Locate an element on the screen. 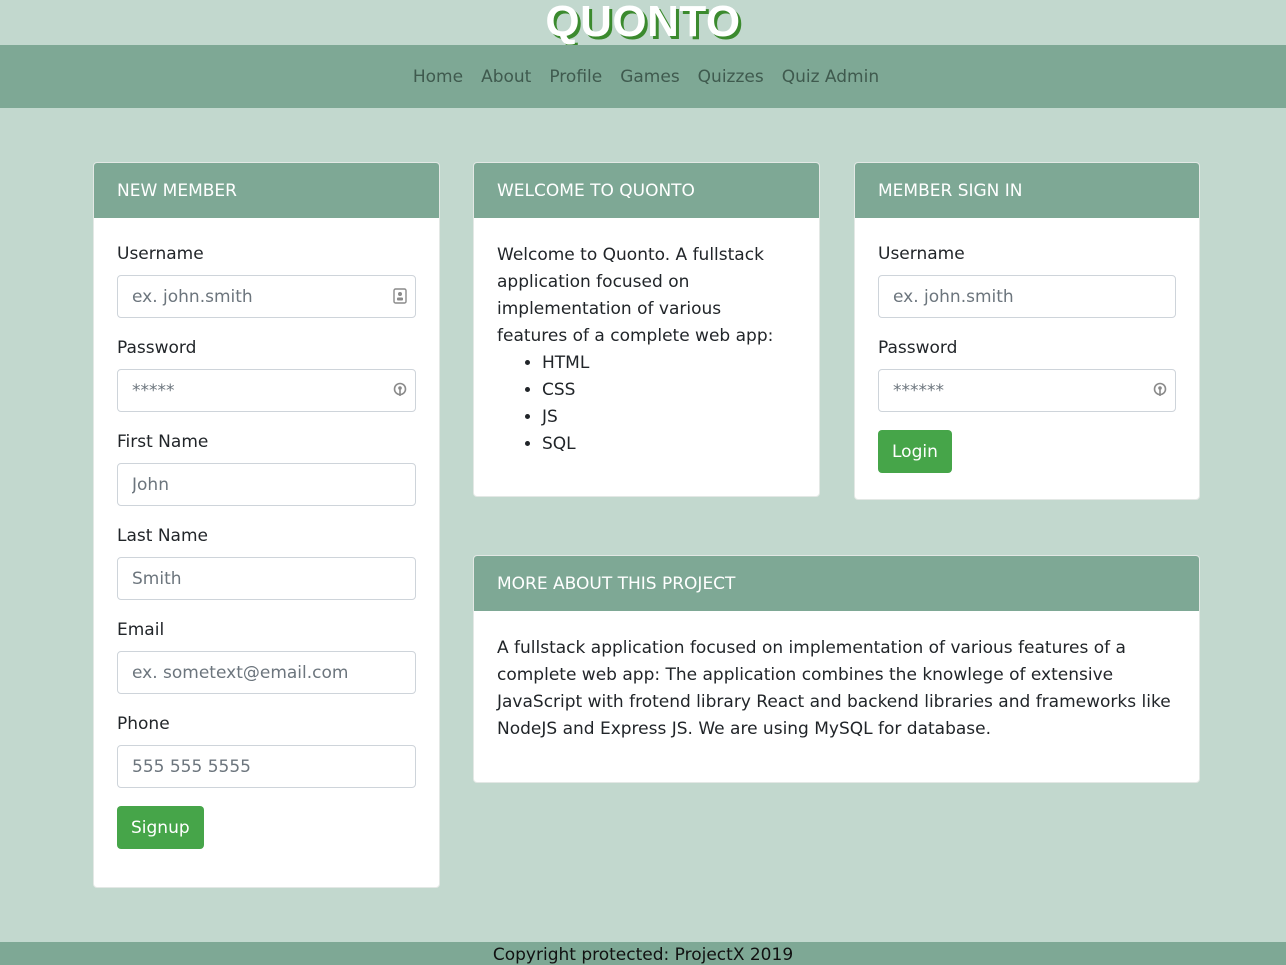  signup-username-input is located at coordinates (266, 296).